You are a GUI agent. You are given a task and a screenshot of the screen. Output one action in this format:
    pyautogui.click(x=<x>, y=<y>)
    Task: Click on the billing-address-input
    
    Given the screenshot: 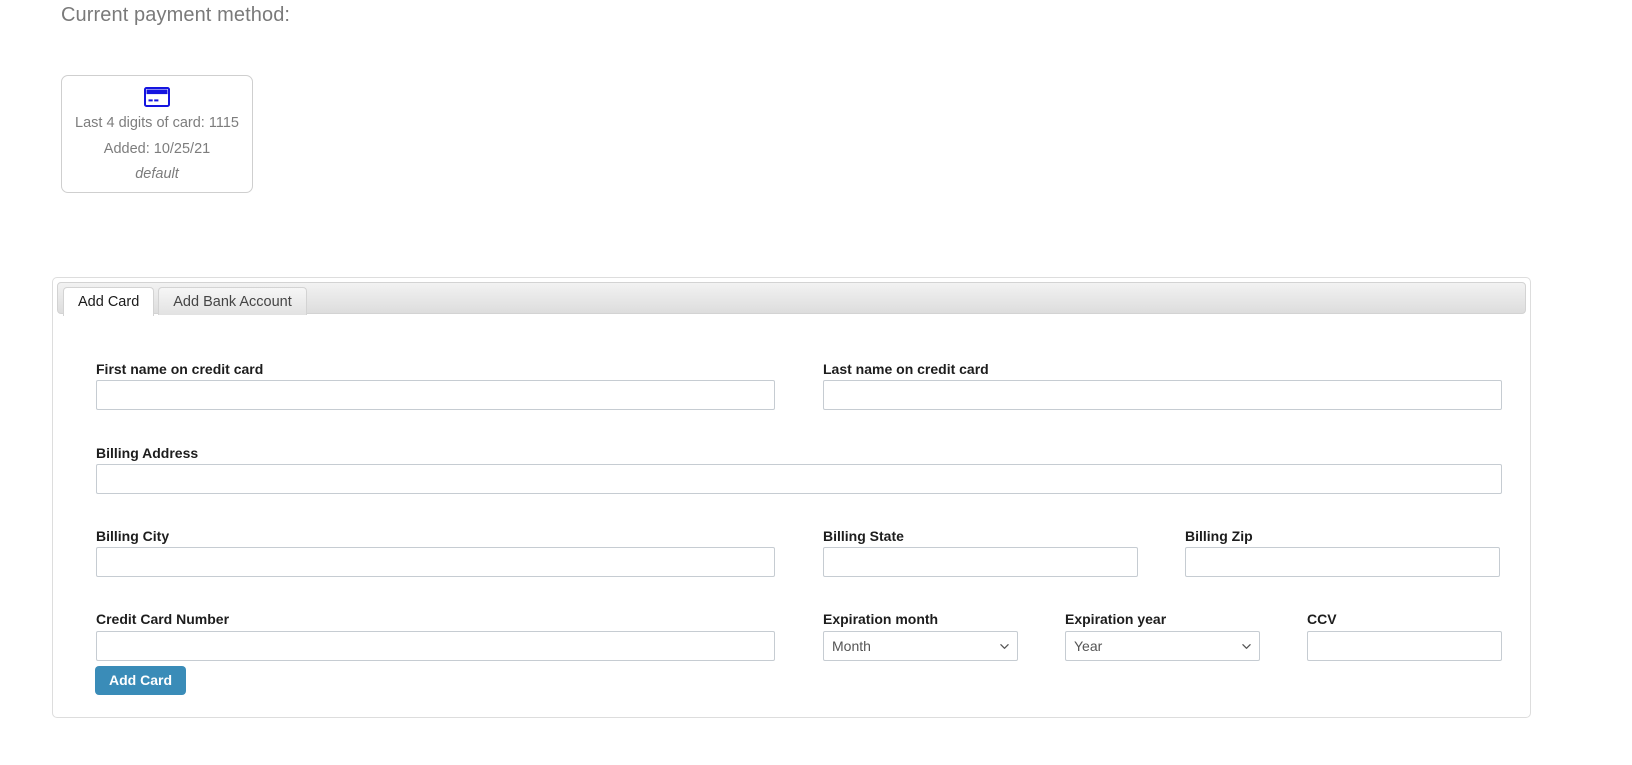 What is the action you would take?
    pyautogui.click(x=799, y=479)
    